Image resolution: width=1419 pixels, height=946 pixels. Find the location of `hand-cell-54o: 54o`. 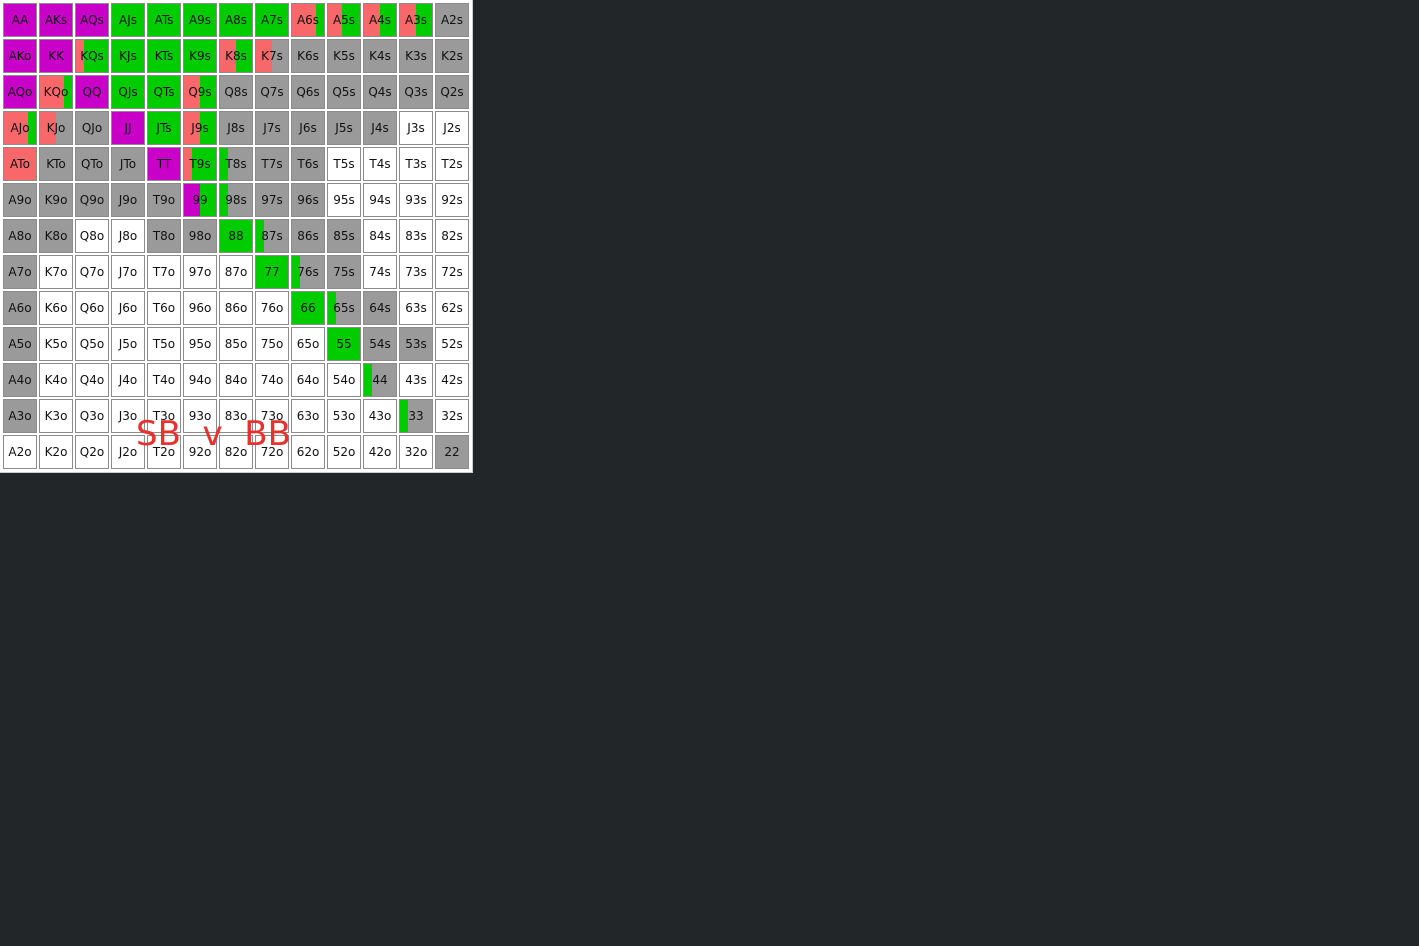

hand-cell-54o: 54o is located at coordinates (344, 380).